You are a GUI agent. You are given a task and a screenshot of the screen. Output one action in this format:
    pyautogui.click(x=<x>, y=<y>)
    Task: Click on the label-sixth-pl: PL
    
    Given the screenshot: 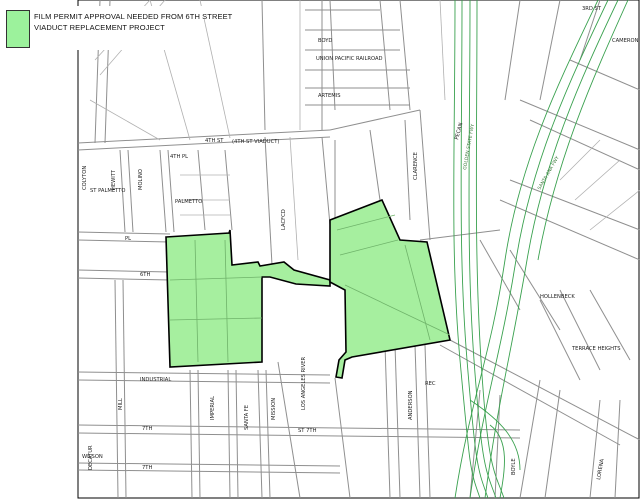 What is the action you would take?
    pyautogui.click(x=128, y=239)
    